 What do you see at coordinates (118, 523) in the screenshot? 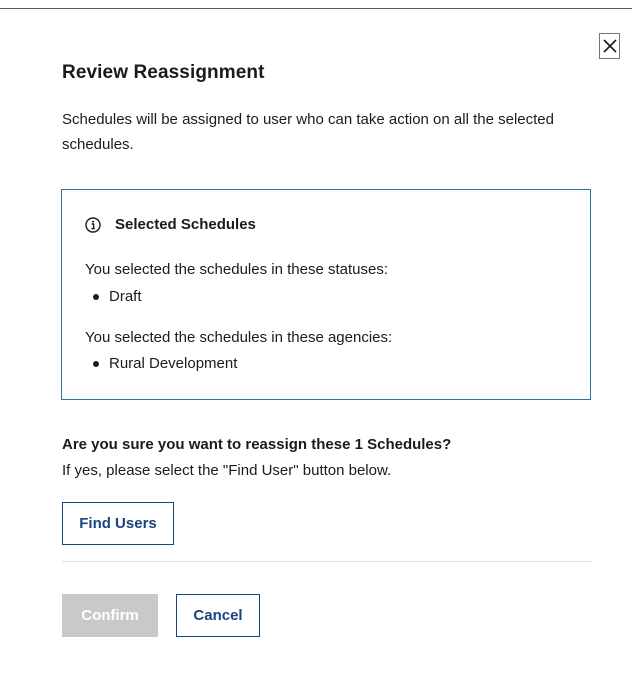
I see `find-users-button: Find Users` at bounding box center [118, 523].